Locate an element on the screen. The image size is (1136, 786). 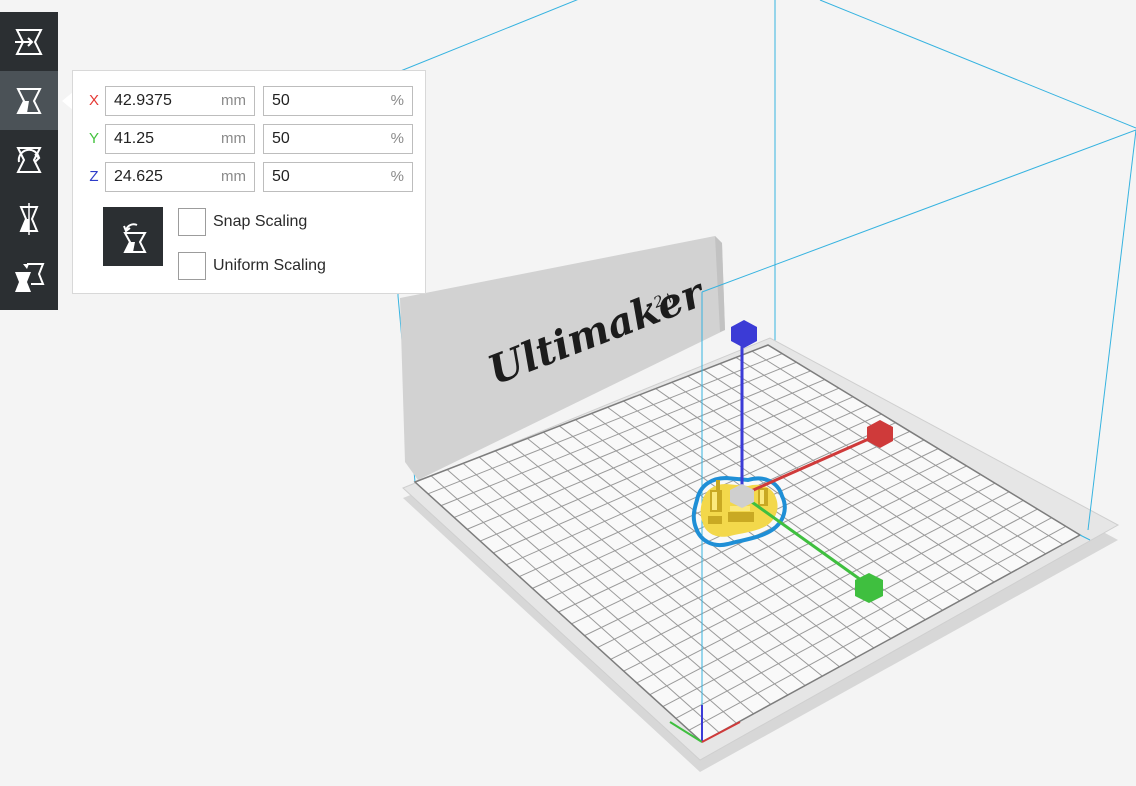
rotate-tool-button is located at coordinates (29, 159).